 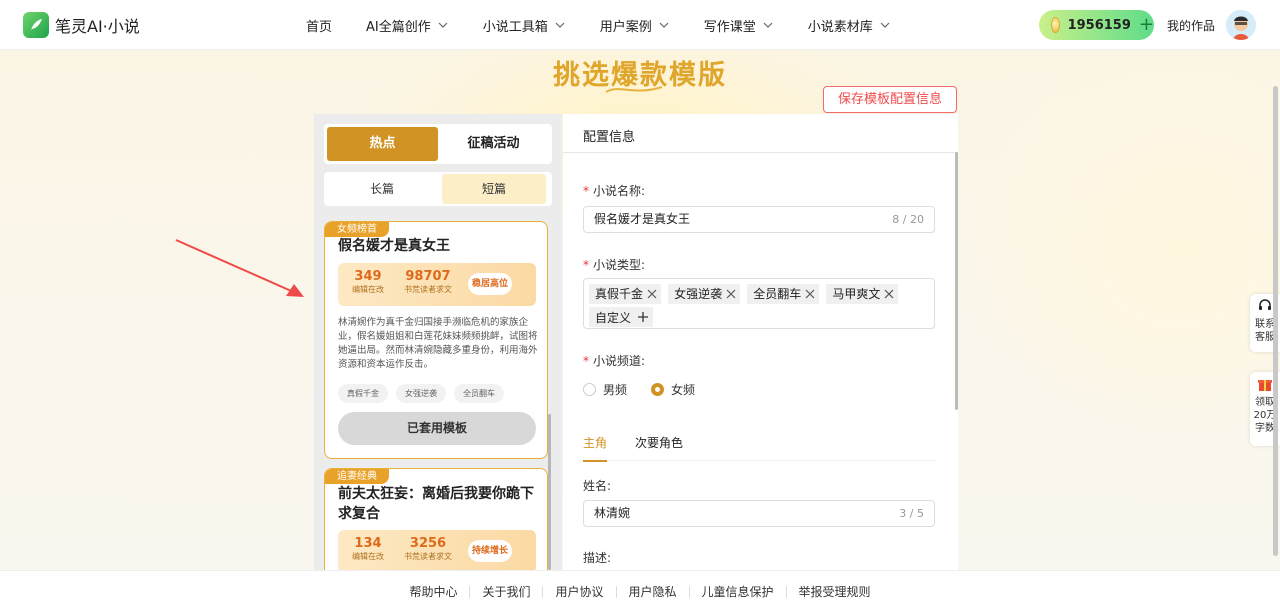 What do you see at coordinates (739, 25) in the screenshot?
I see `nav-classroom: 写作课堂` at bounding box center [739, 25].